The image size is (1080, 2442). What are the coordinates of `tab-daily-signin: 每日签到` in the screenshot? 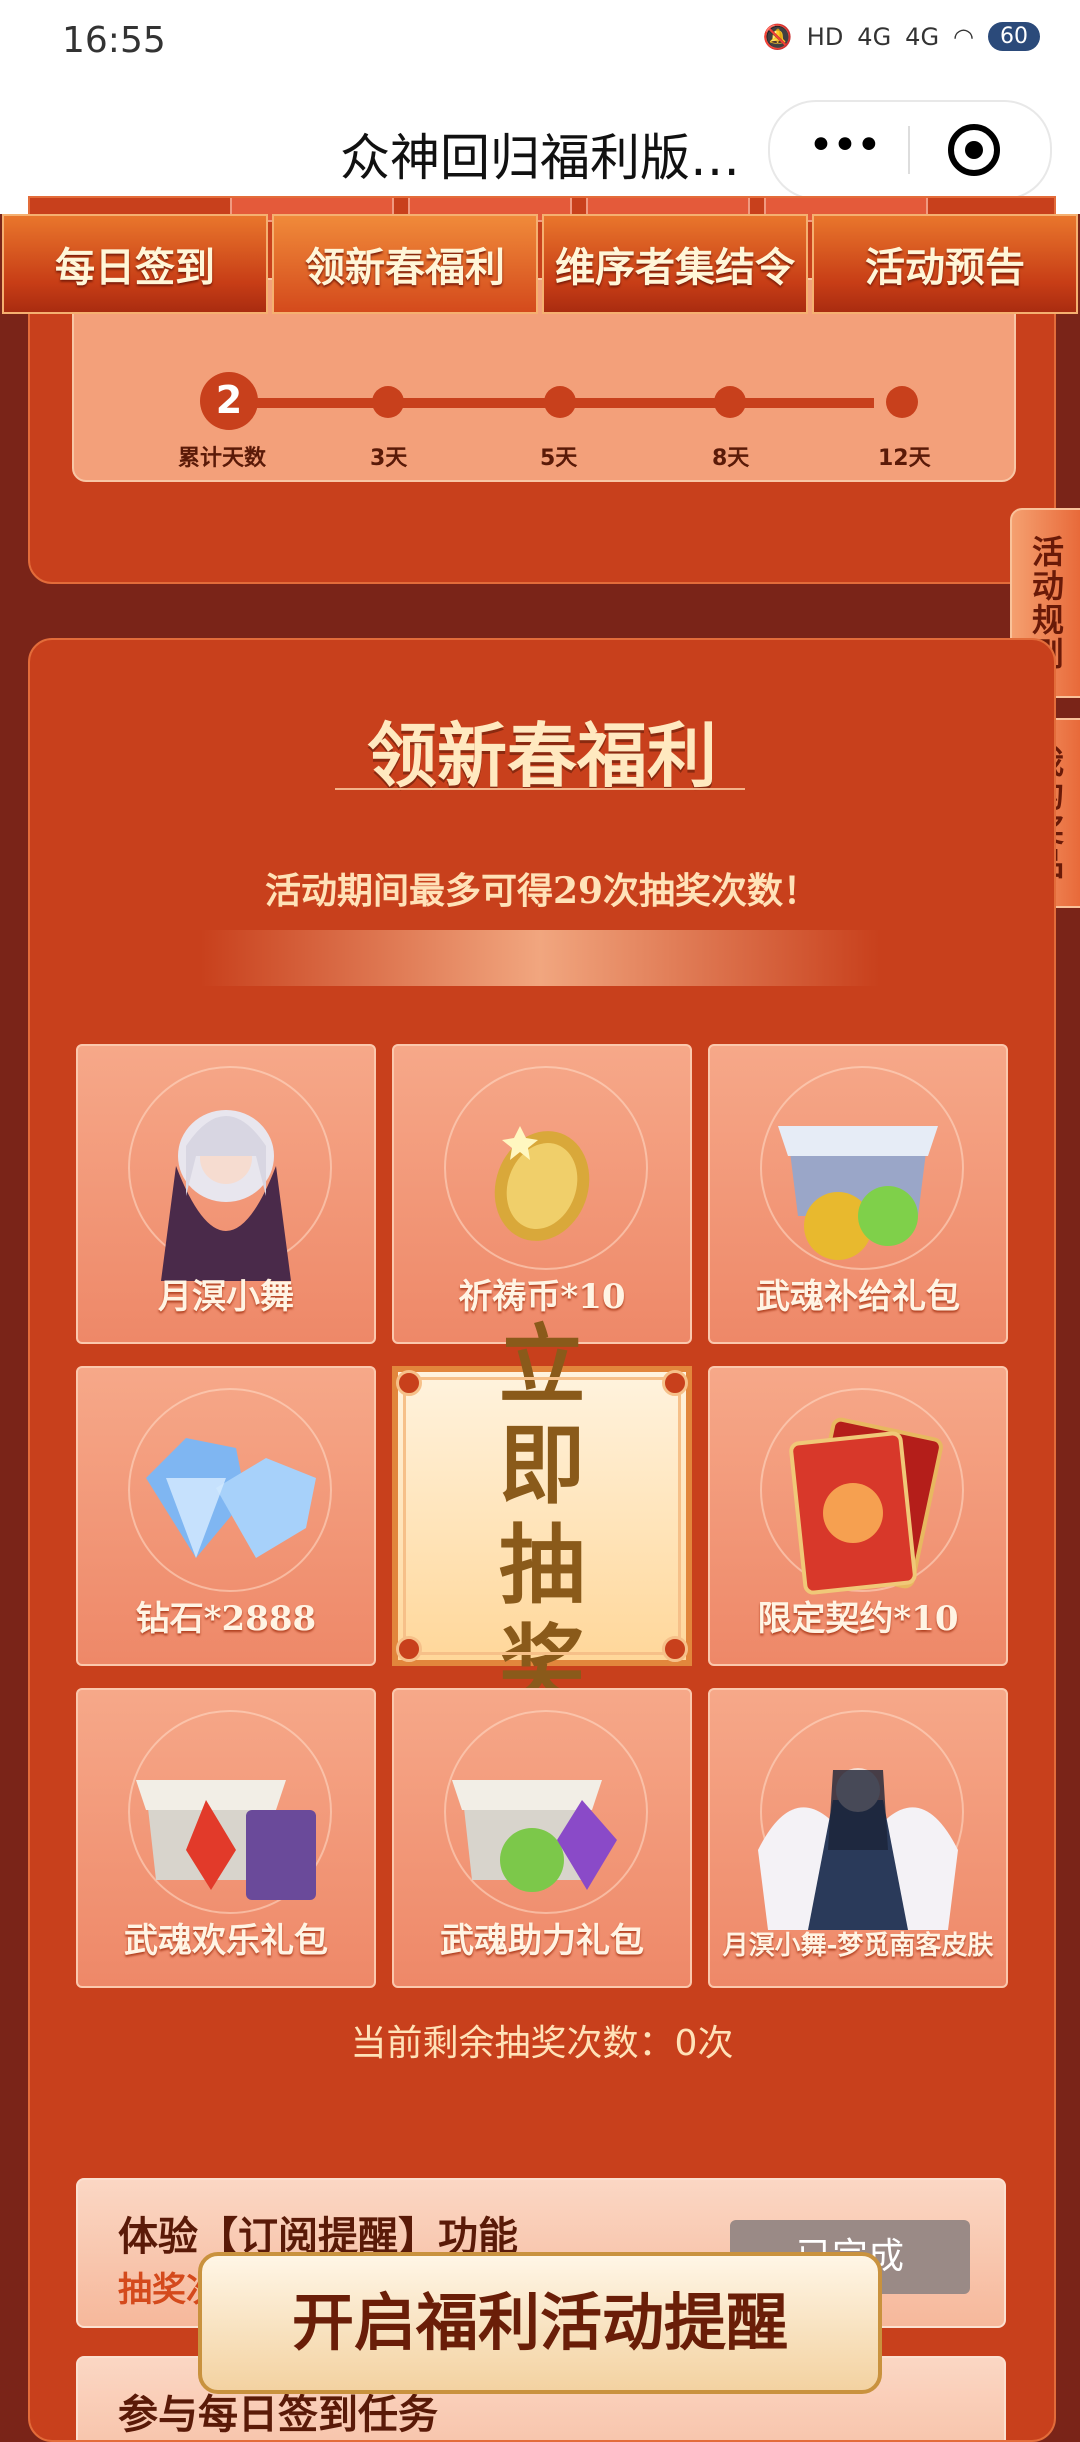 It's located at (135, 264).